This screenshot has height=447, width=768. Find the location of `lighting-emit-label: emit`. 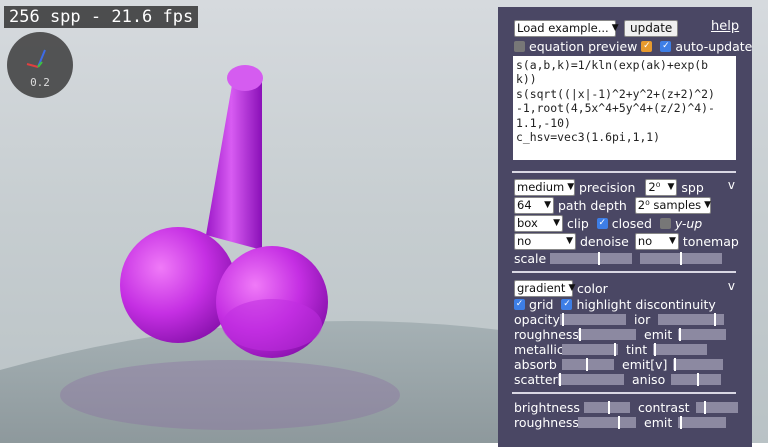

lighting-emit-label: emit is located at coordinates (658, 422).